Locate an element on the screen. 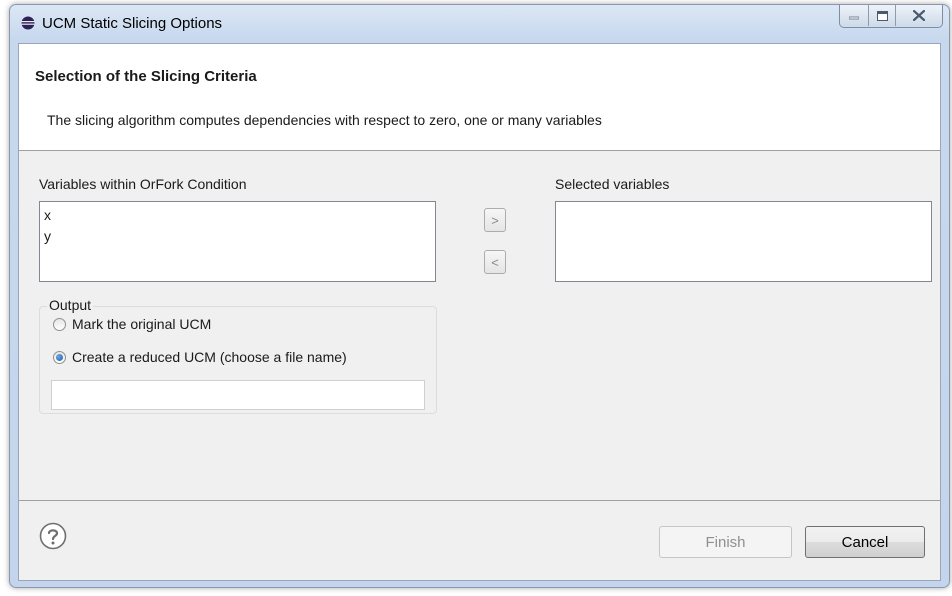  mark-original-label: Mark the original UCM is located at coordinates (142, 324).